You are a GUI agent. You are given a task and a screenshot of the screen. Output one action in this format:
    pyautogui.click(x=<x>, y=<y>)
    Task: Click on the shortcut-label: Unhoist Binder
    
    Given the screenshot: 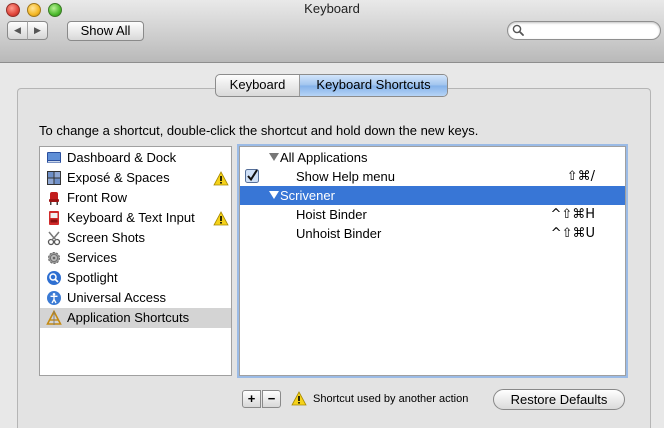 What is the action you would take?
    pyautogui.click(x=339, y=233)
    